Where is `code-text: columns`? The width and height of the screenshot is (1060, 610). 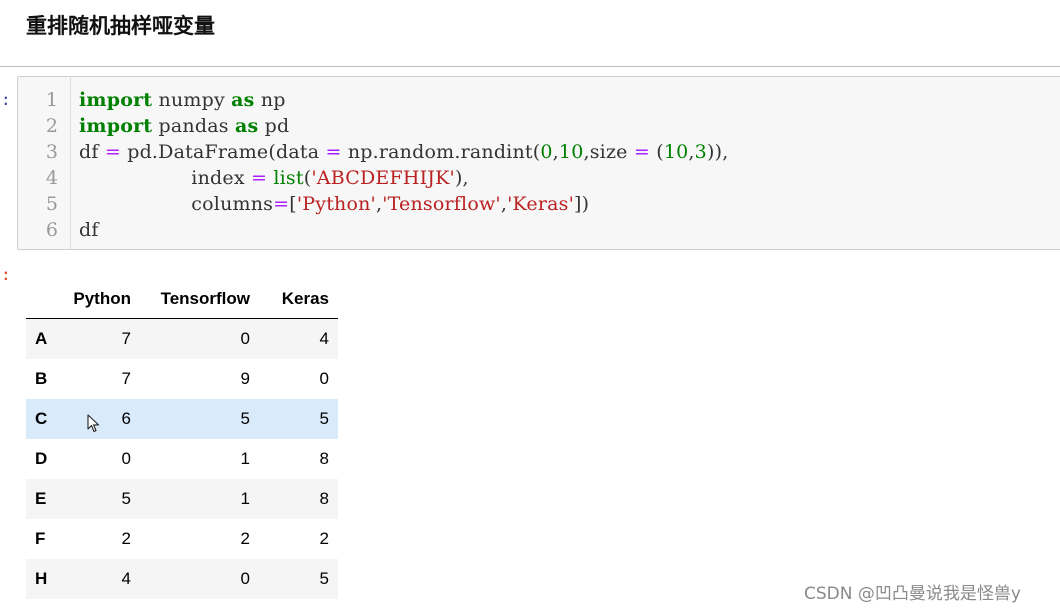
code-text: columns is located at coordinates (176, 204).